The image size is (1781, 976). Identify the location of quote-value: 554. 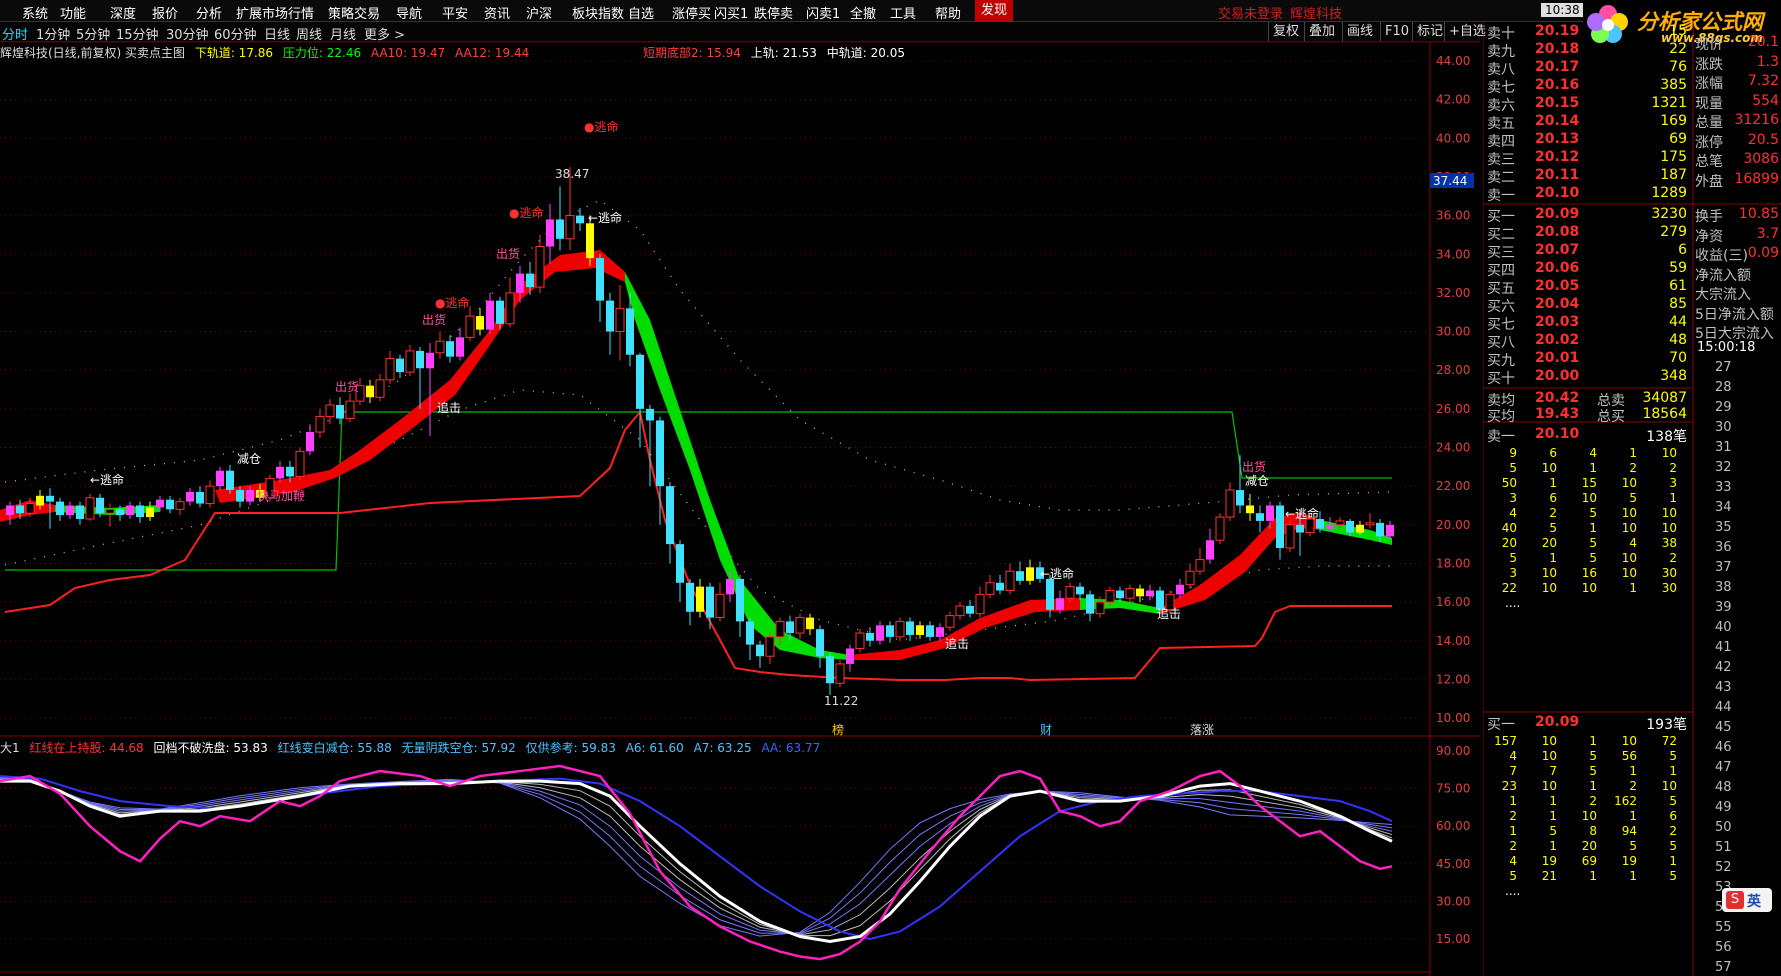
(1765, 100).